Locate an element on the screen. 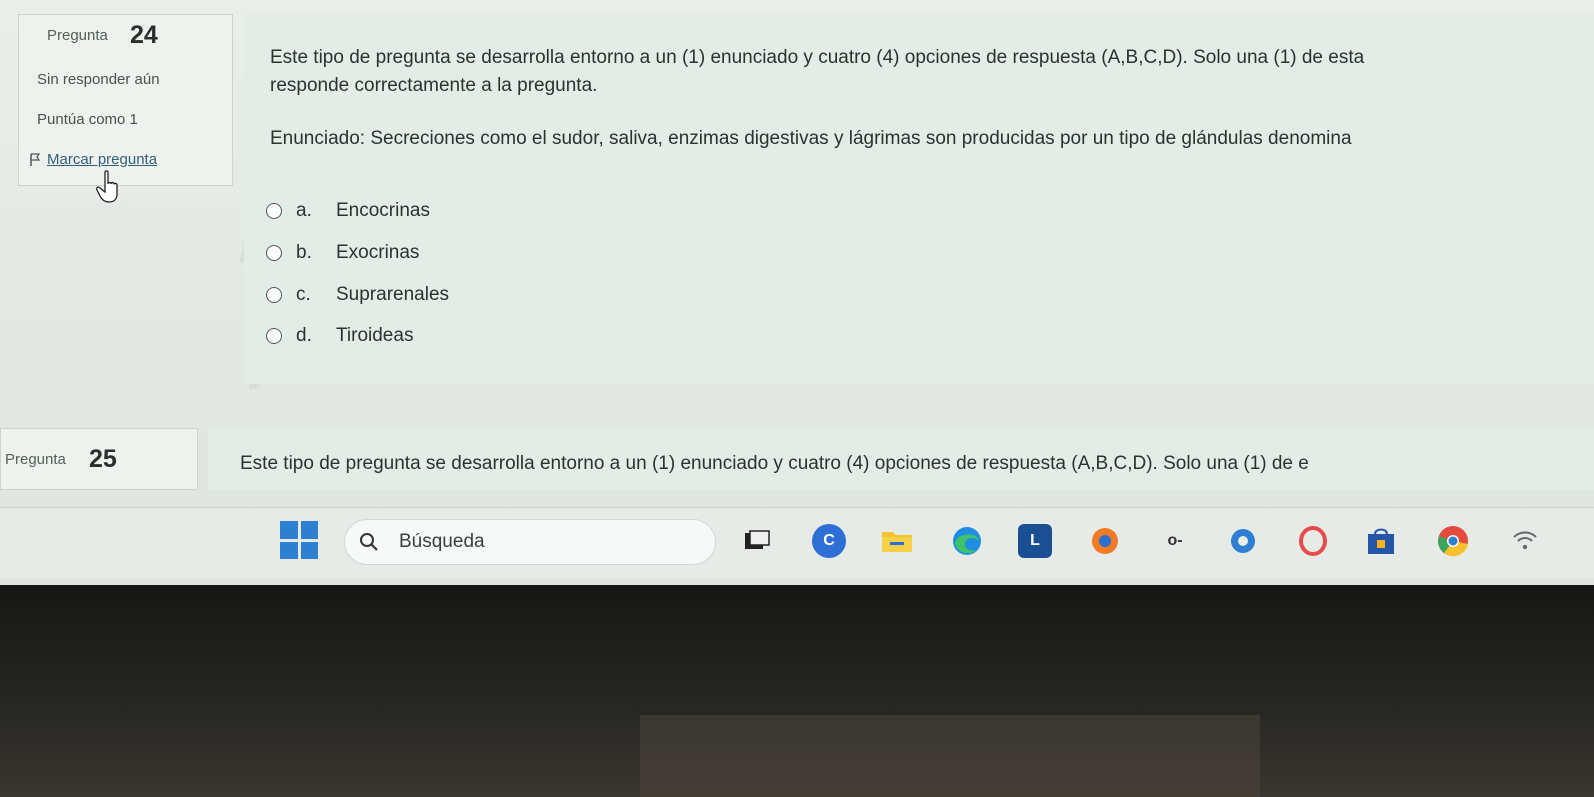  taskbar-search-box: Búsqueda is located at coordinates (530, 542).